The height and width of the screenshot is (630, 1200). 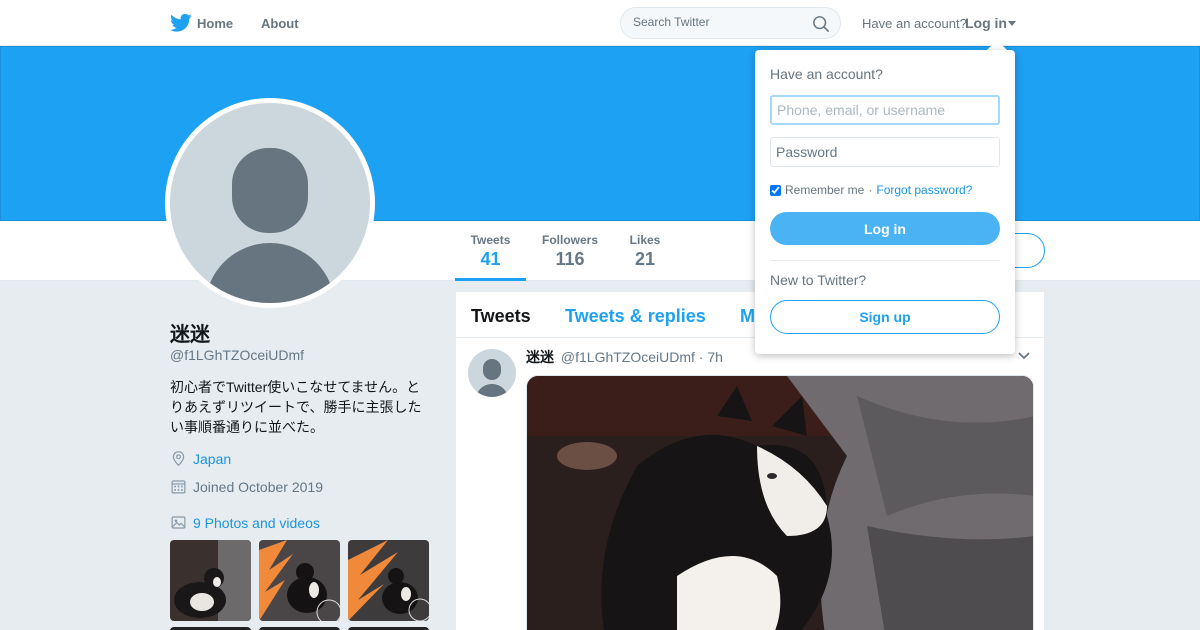 What do you see at coordinates (885, 228) in the screenshot?
I see `login-button: Log in` at bounding box center [885, 228].